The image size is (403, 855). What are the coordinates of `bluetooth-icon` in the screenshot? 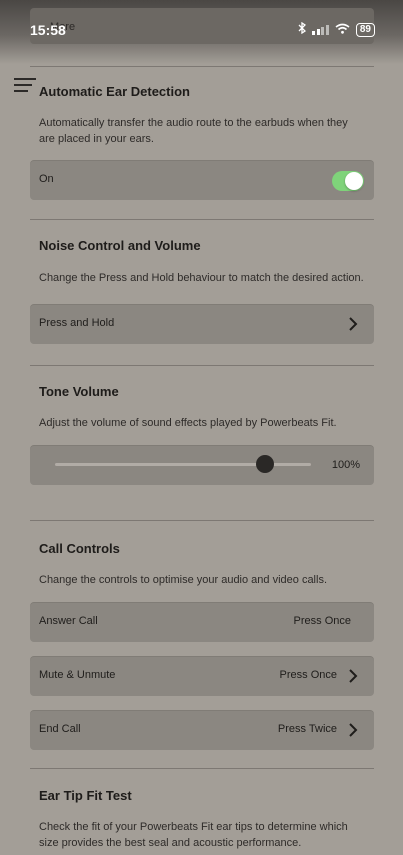 It's located at (302, 29).